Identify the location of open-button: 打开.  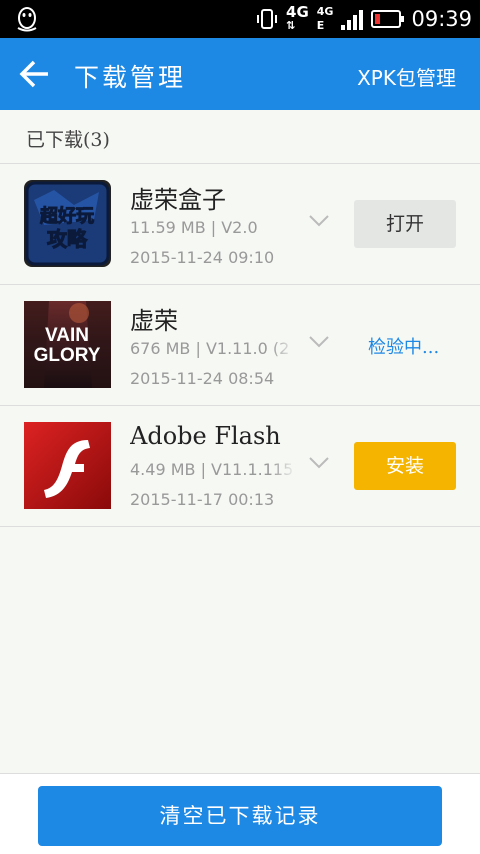
(405, 224).